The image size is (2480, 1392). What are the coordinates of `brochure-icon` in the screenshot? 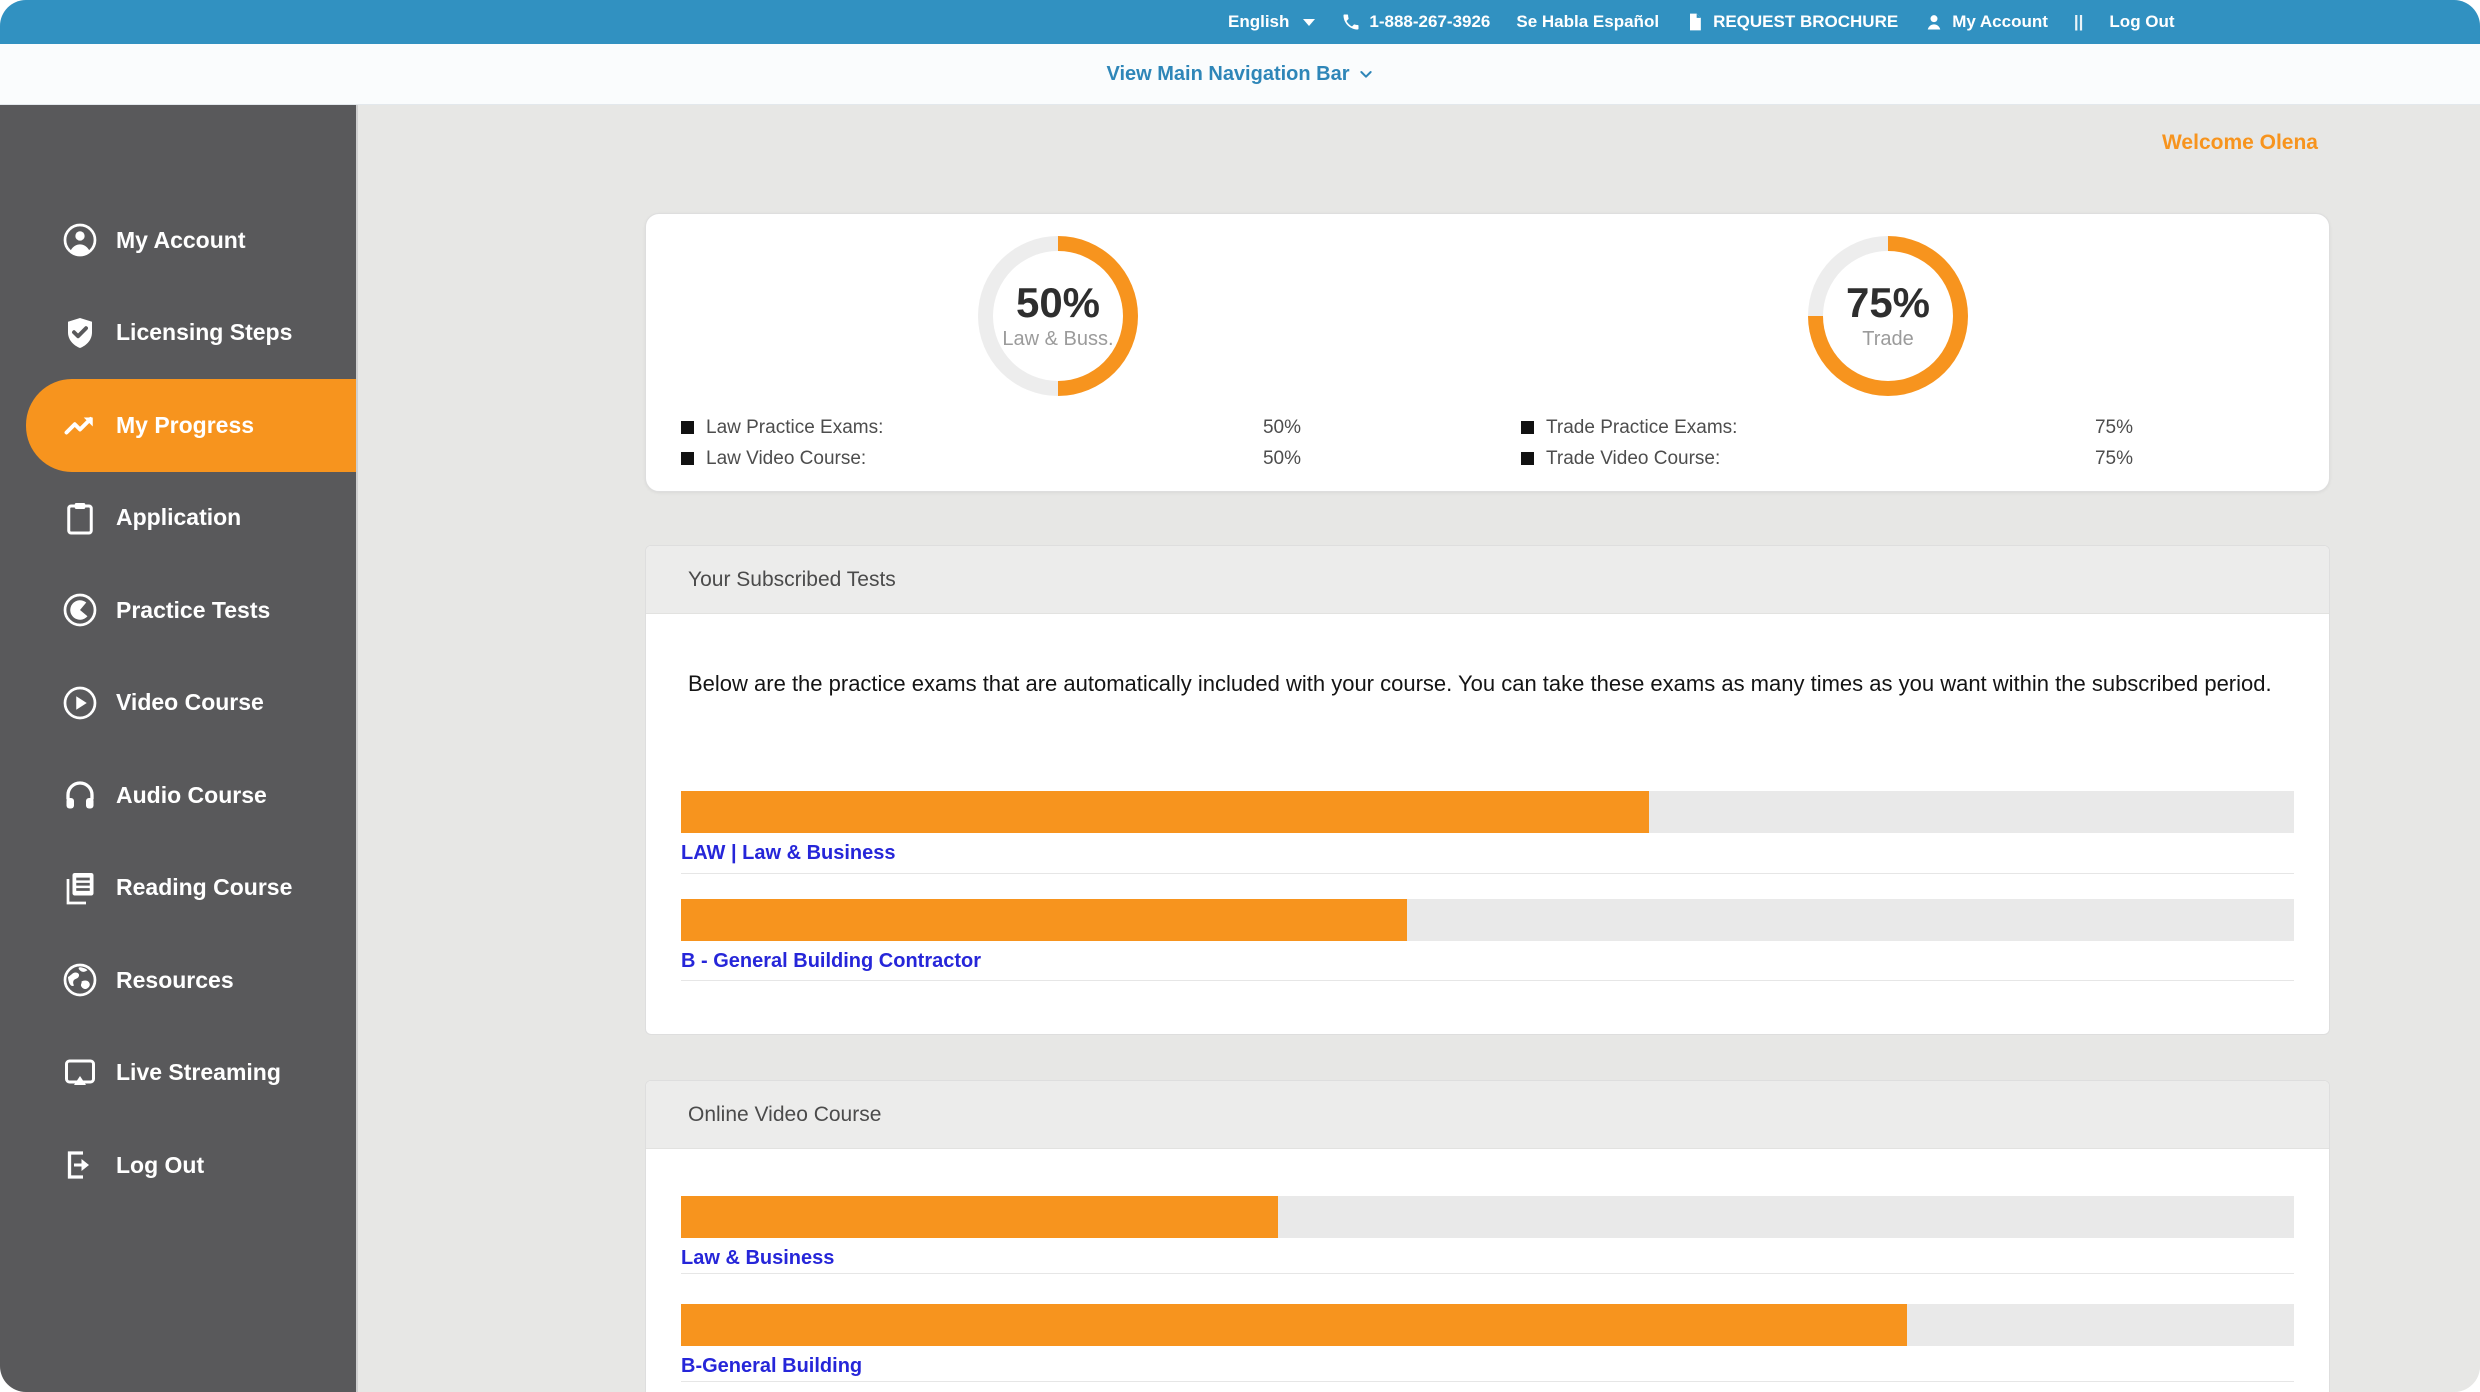 It's located at (1695, 22).